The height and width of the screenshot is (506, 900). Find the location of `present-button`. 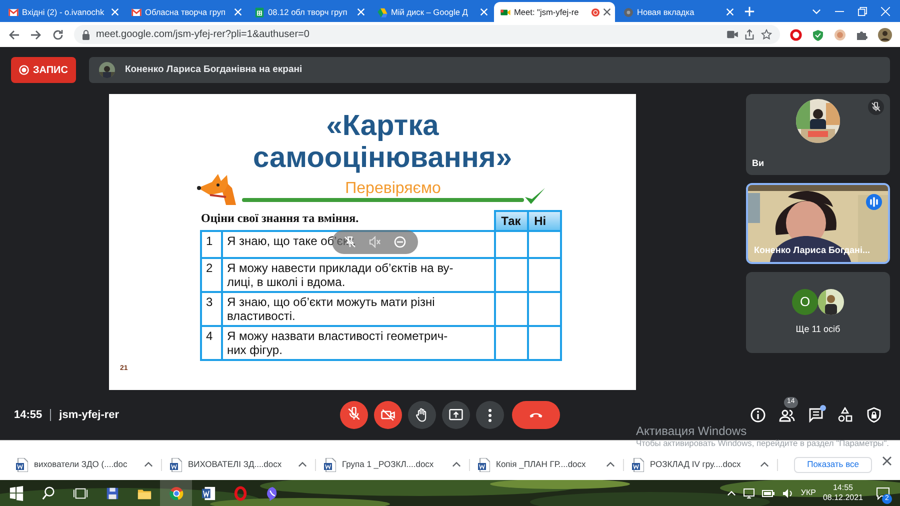

present-button is located at coordinates (456, 415).